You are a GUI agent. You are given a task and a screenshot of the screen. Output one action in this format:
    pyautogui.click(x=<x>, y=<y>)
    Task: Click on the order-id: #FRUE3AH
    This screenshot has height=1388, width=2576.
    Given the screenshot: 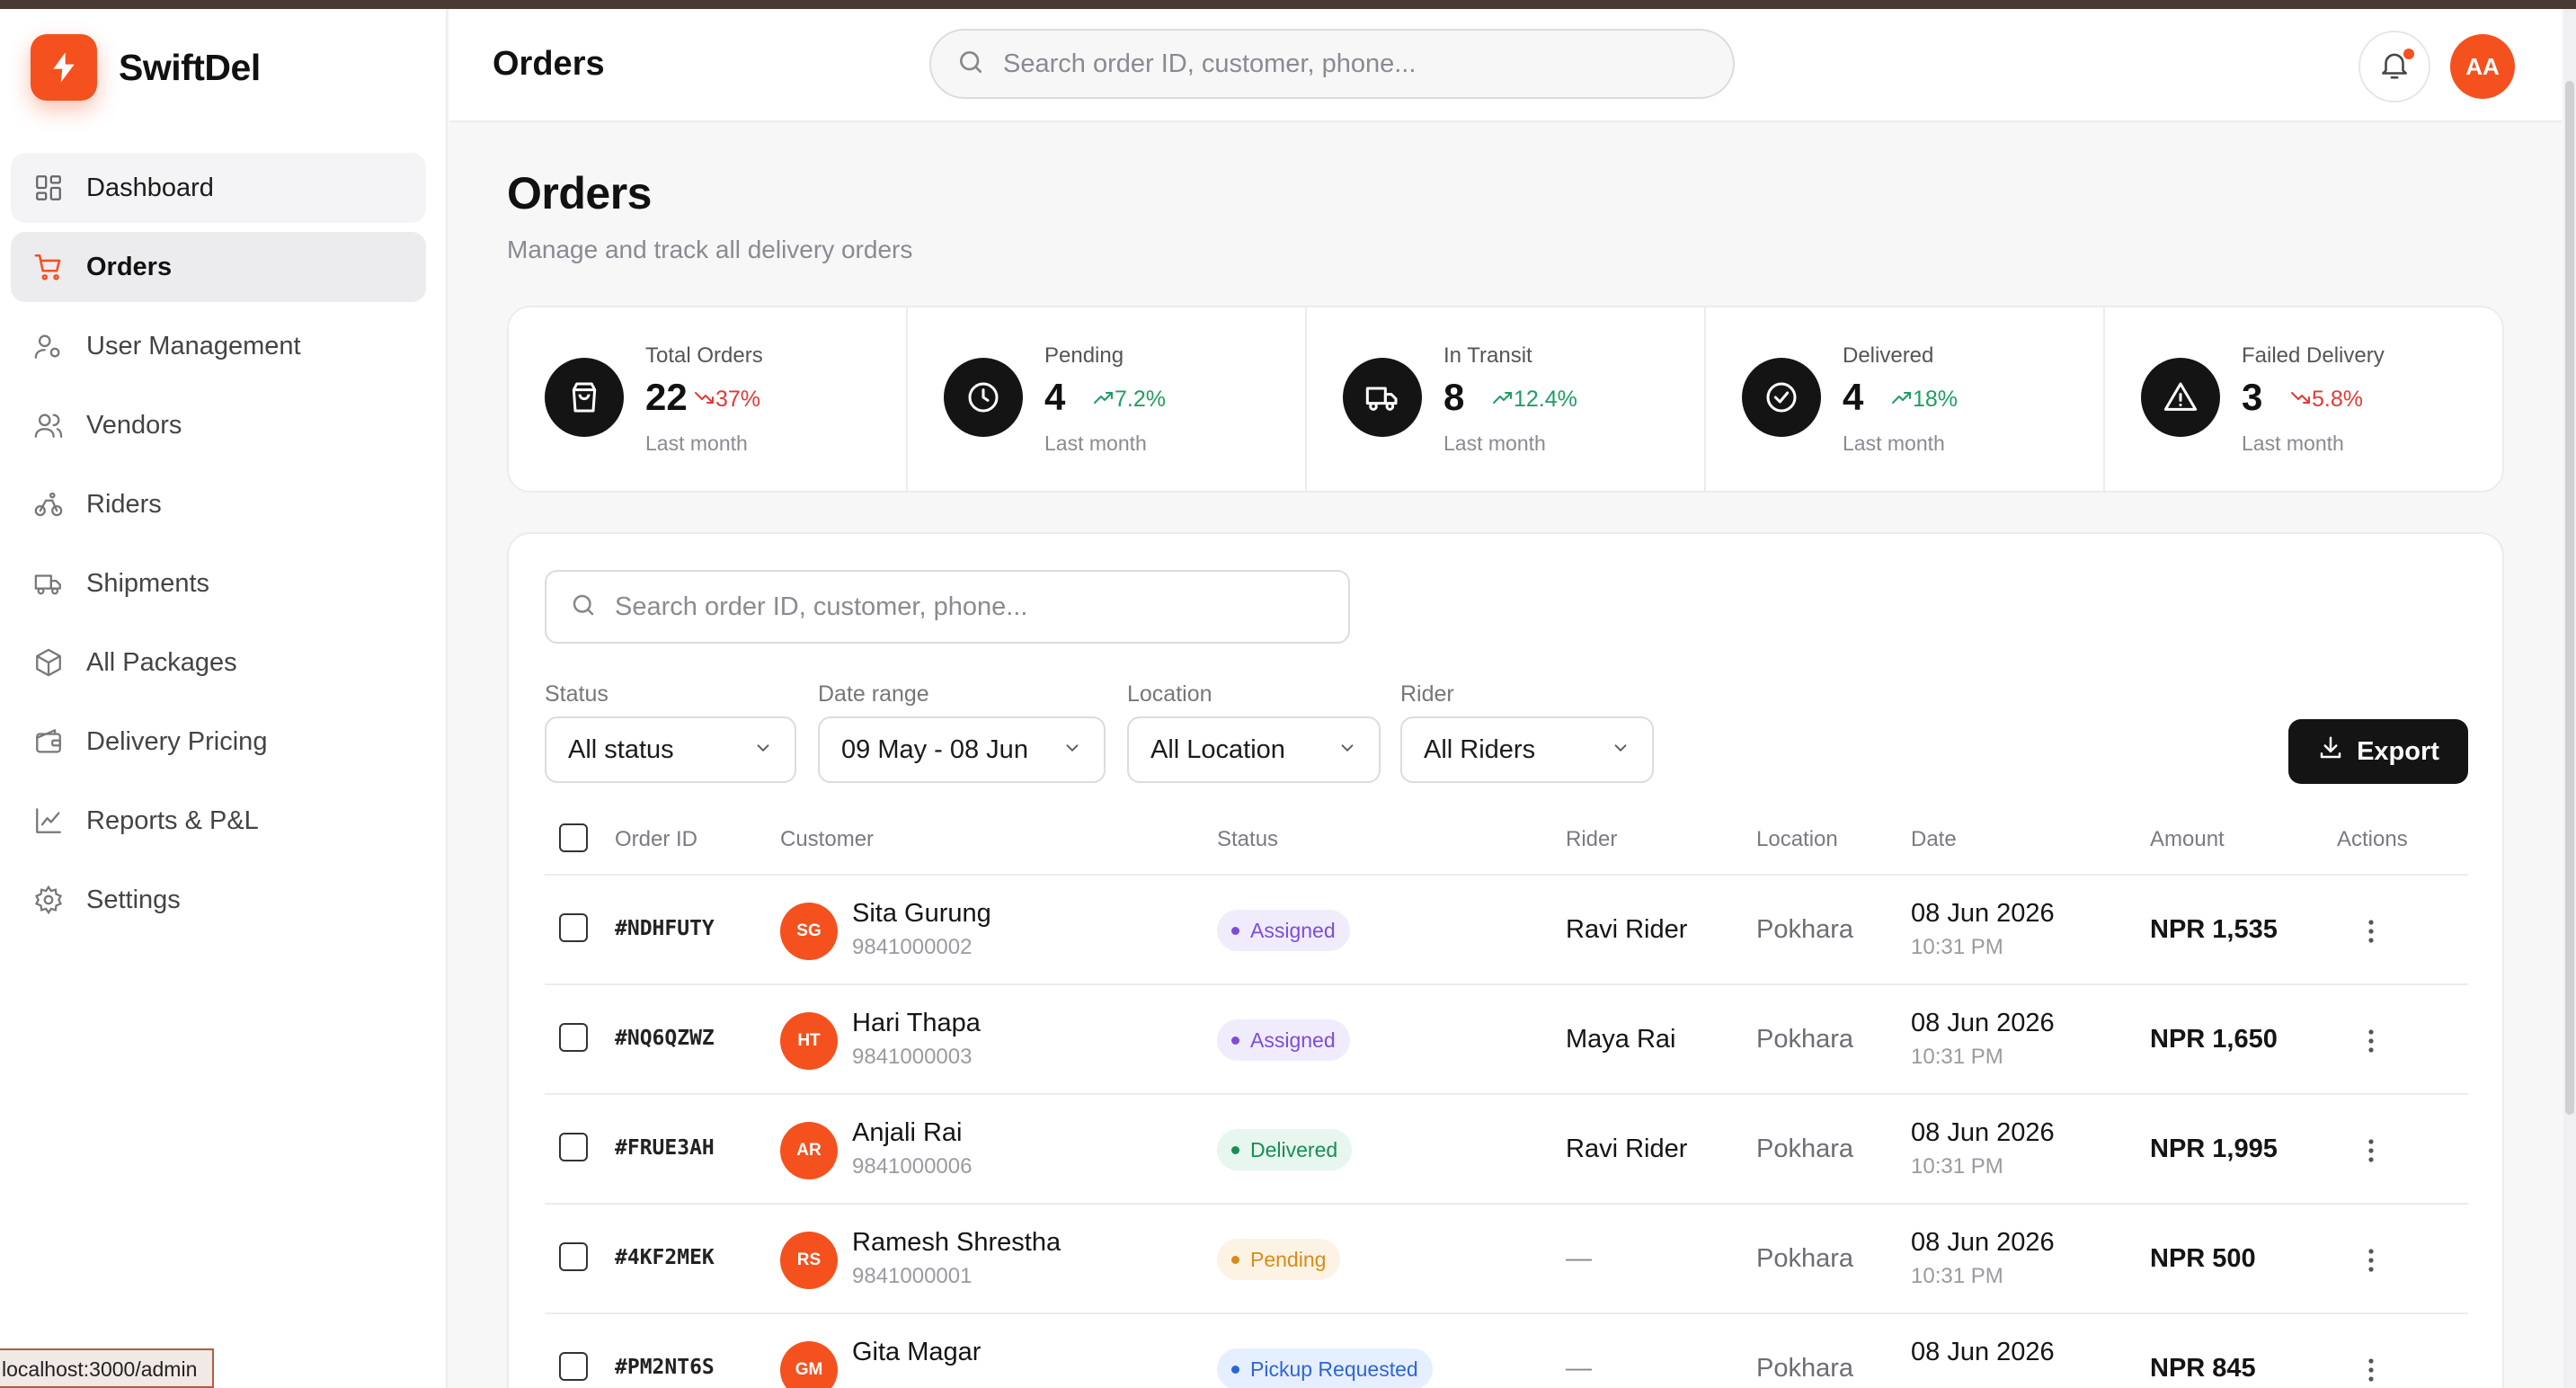 What is the action you would take?
    pyautogui.click(x=665, y=1148)
    